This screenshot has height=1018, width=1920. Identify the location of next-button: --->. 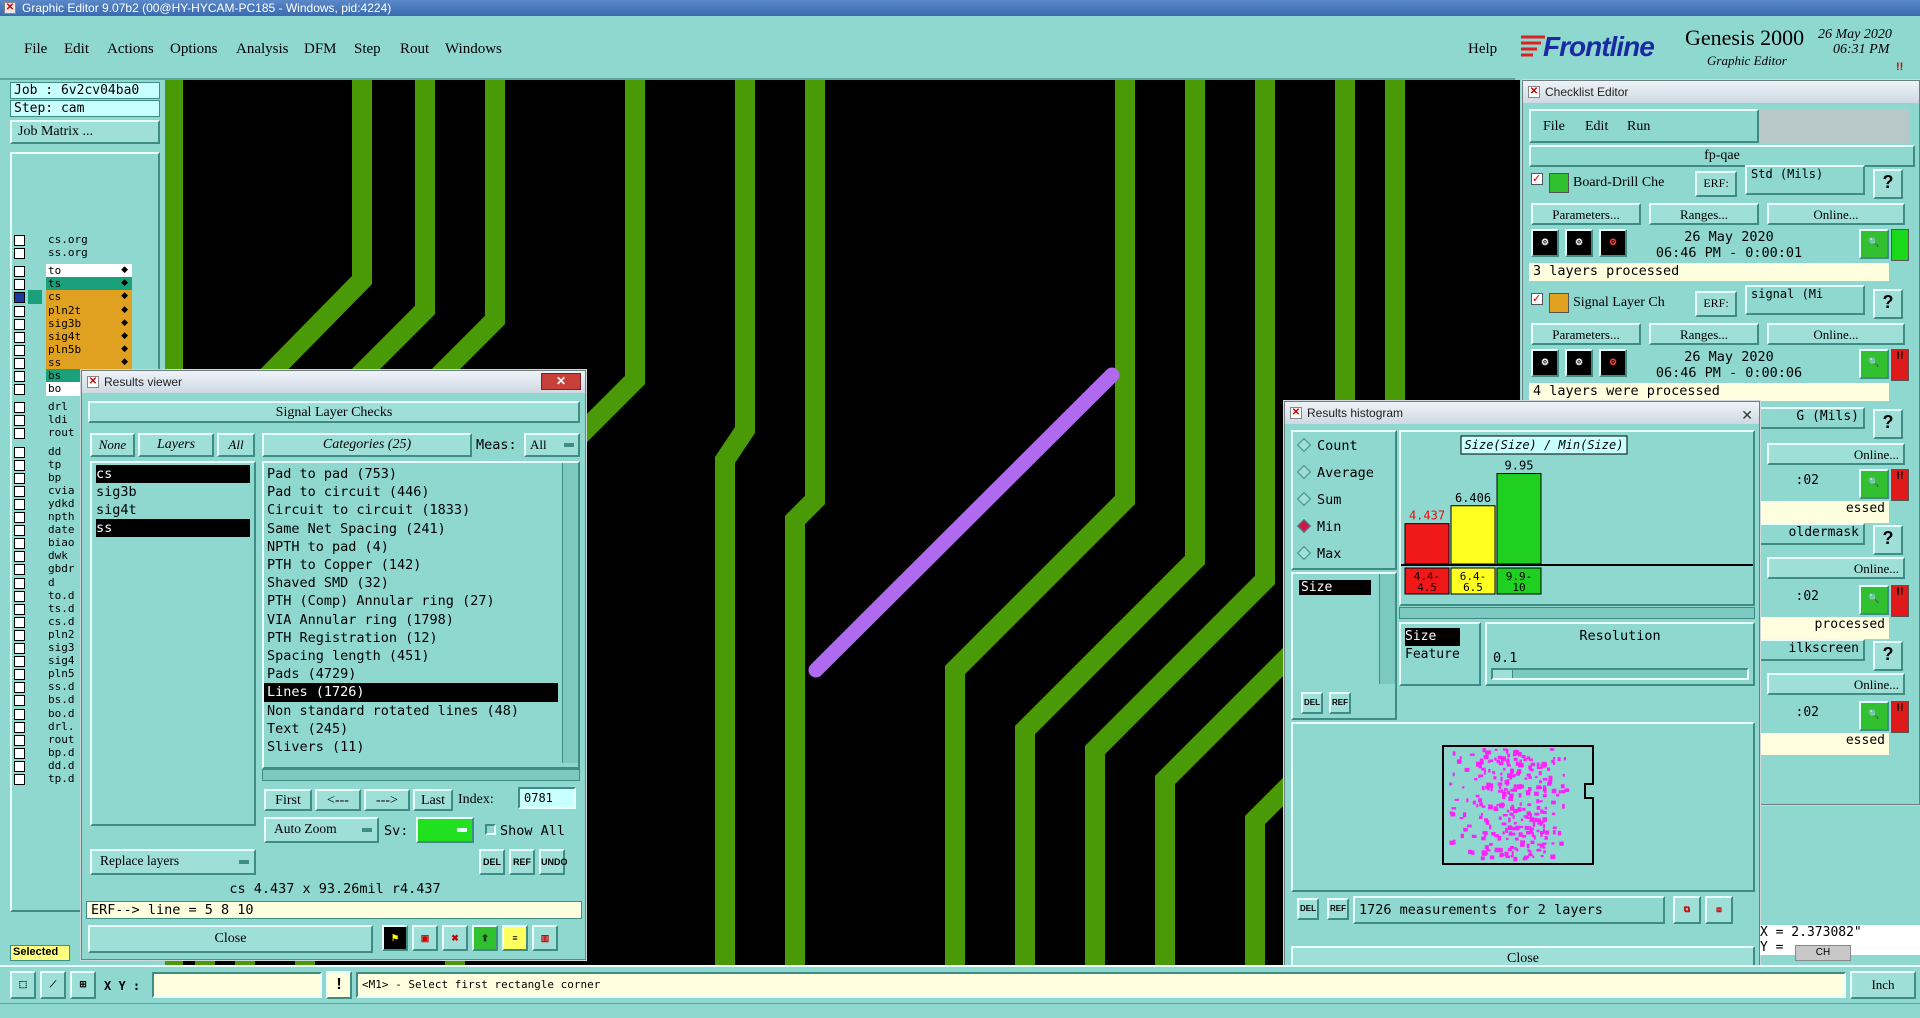
(387, 800).